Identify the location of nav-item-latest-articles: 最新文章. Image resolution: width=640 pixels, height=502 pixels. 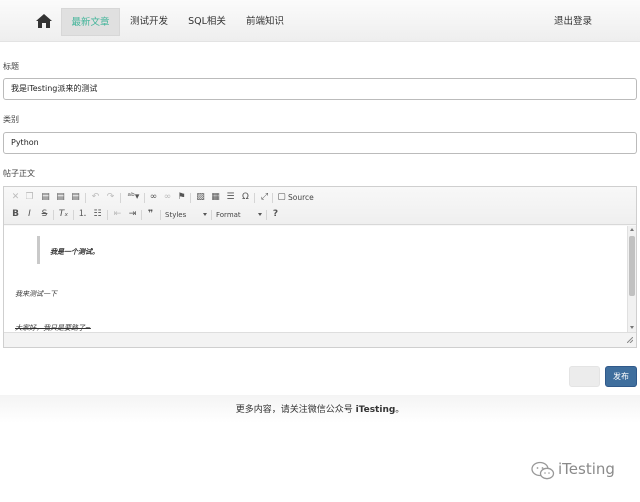
(90, 22).